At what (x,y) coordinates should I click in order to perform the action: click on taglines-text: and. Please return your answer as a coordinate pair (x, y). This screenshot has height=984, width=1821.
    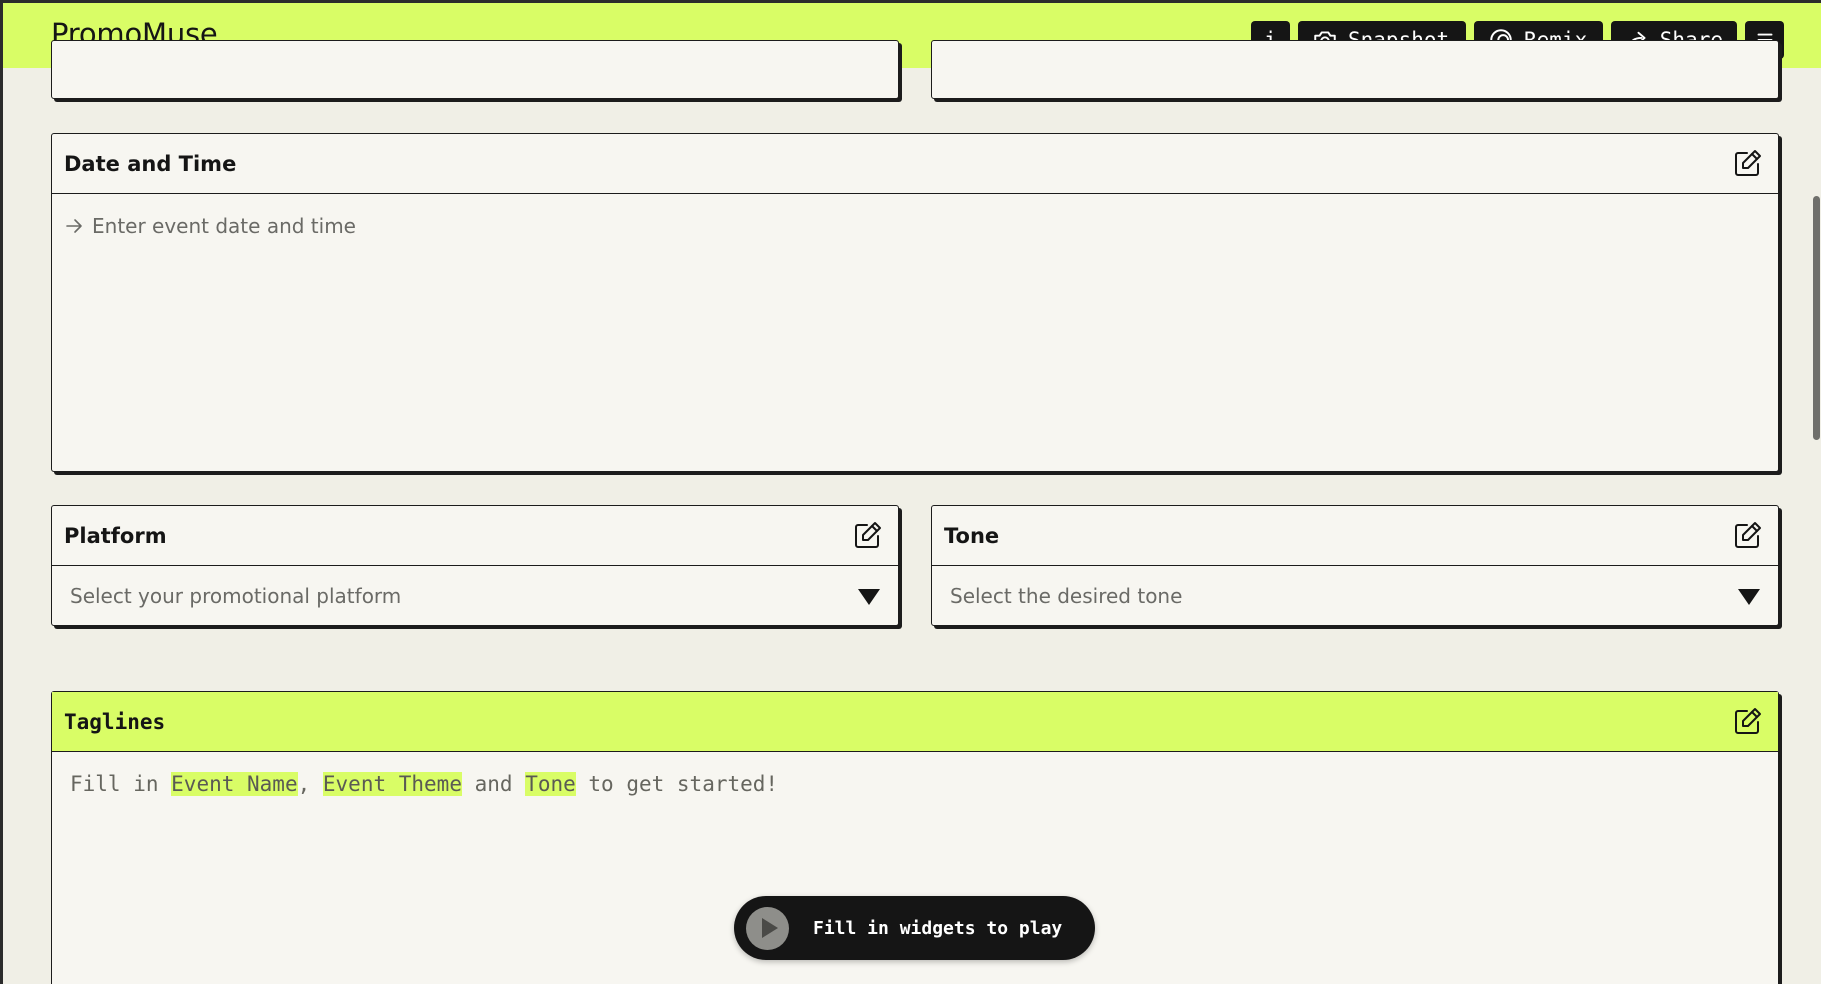
    Looking at the image, I should click on (493, 784).